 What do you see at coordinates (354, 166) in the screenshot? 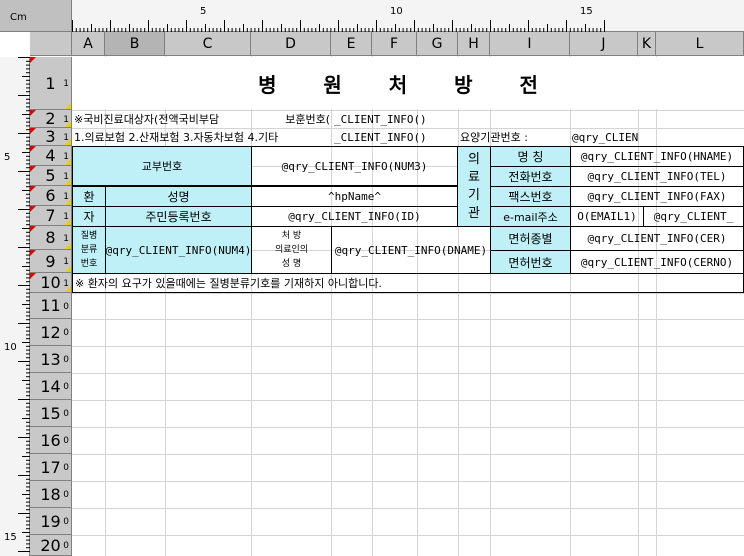
I see `issuance-number-field: @qry_CLIENT_INFO(NUM3)` at bounding box center [354, 166].